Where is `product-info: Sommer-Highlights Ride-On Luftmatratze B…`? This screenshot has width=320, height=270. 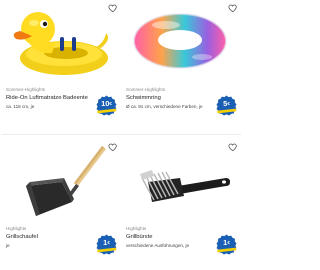
product-info: Sommer-Highlights Ride-On Luftmatratze B… is located at coordinates (49, 98).